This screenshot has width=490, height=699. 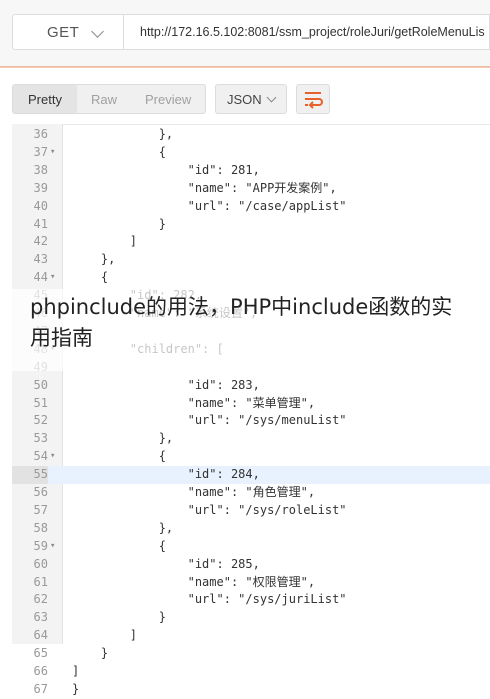 I want to click on code-line: 50 "id": 283,, so click(x=251, y=386).